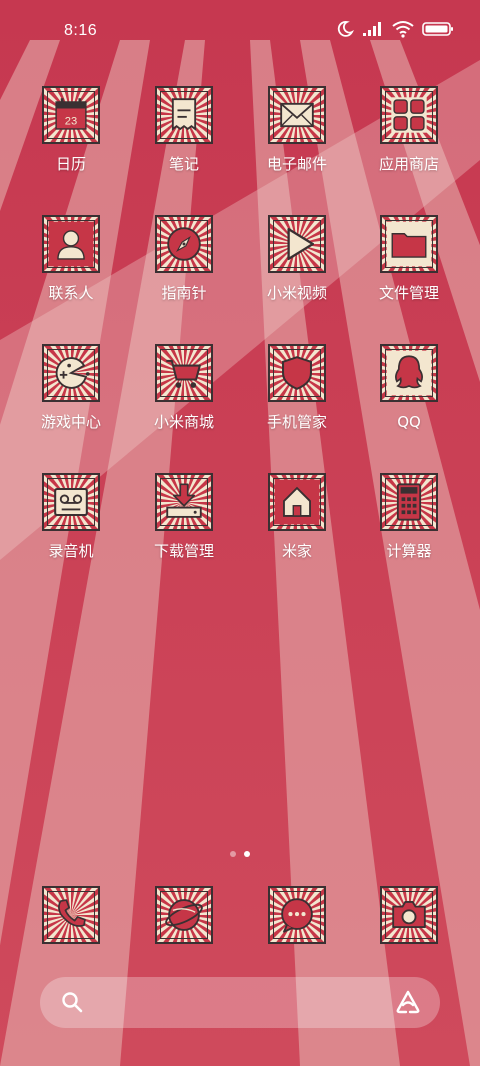  I want to click on phone-icon, so click(72, 913).